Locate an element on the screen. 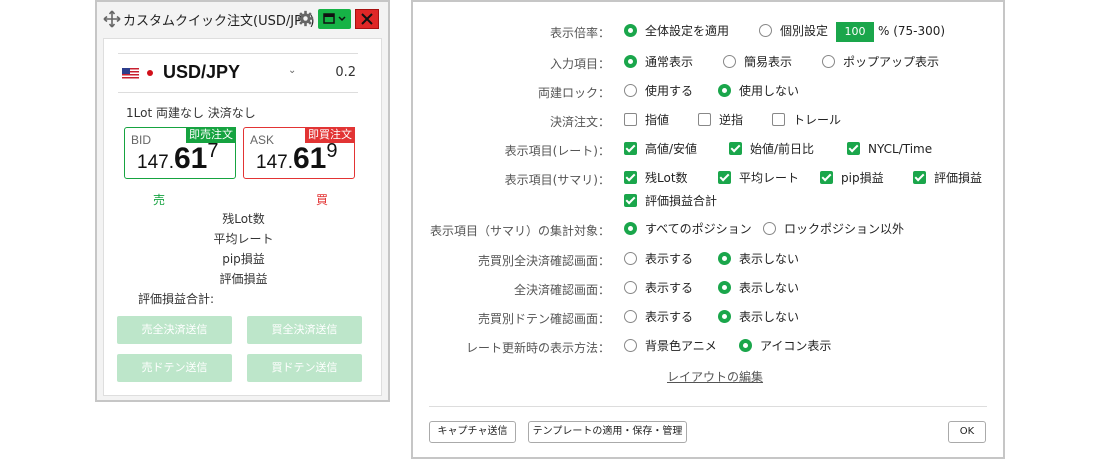 The width and height of the screenshot is (1100, 459). sell-all-settle-button: 売全決済送信 is located at coordinates (174, 330).